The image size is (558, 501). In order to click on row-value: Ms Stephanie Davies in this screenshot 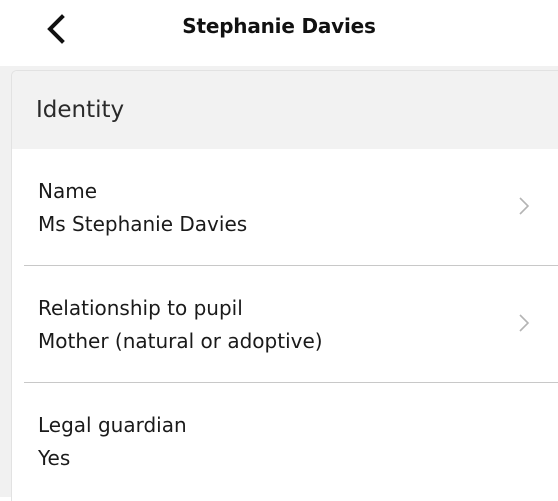, I will do `click(143, 224)`.